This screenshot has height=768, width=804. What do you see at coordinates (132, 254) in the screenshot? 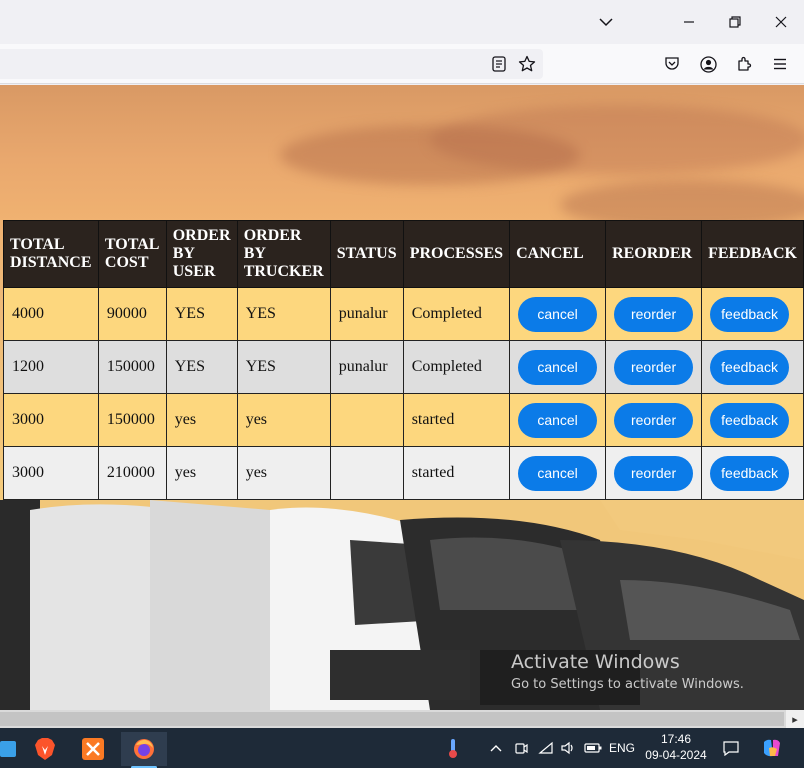
I see `column-header: TOTAL COST` at bounding box center [132, 254].